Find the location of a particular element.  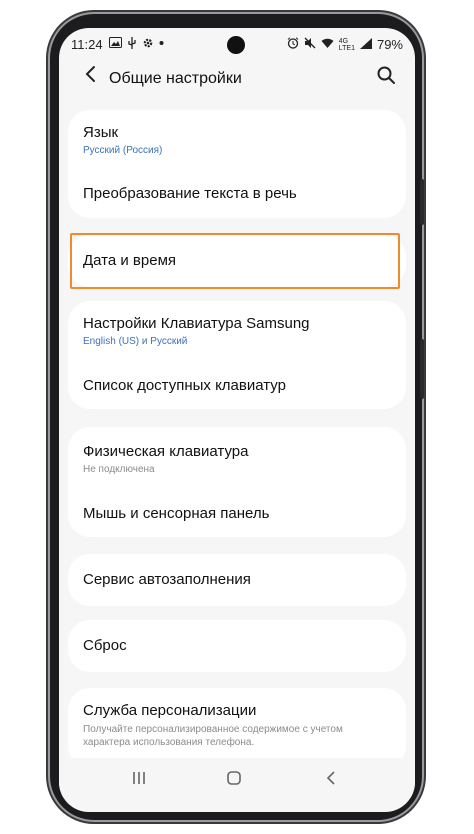

setting-available-keyboards: Список доступных клавиатур is located at coordinates (237, 391).